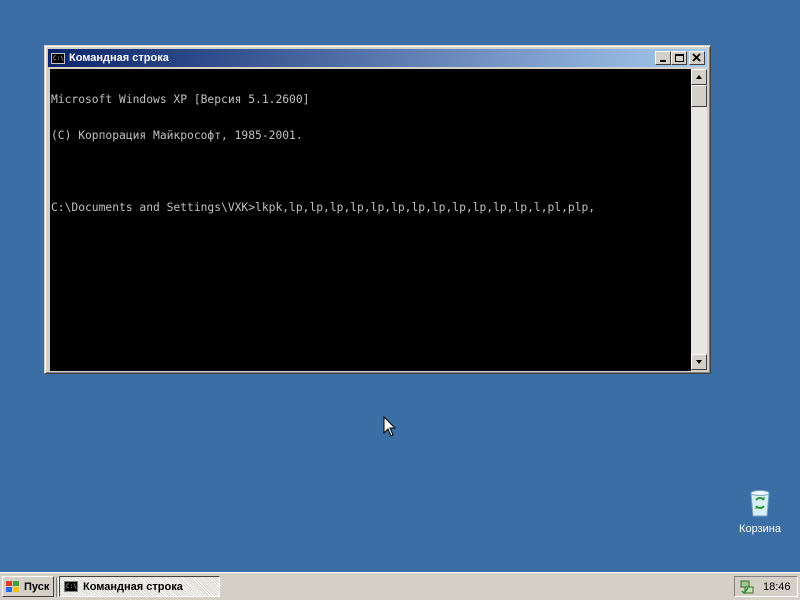 This screenshot has width=800, height=600. I want to click on arrow-down-icon, so click(699, 362).